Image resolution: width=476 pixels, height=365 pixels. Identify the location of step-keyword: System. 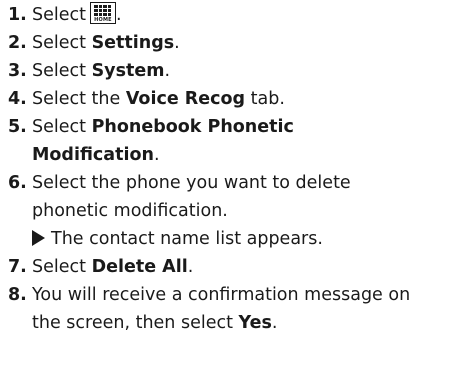
(128, 71).